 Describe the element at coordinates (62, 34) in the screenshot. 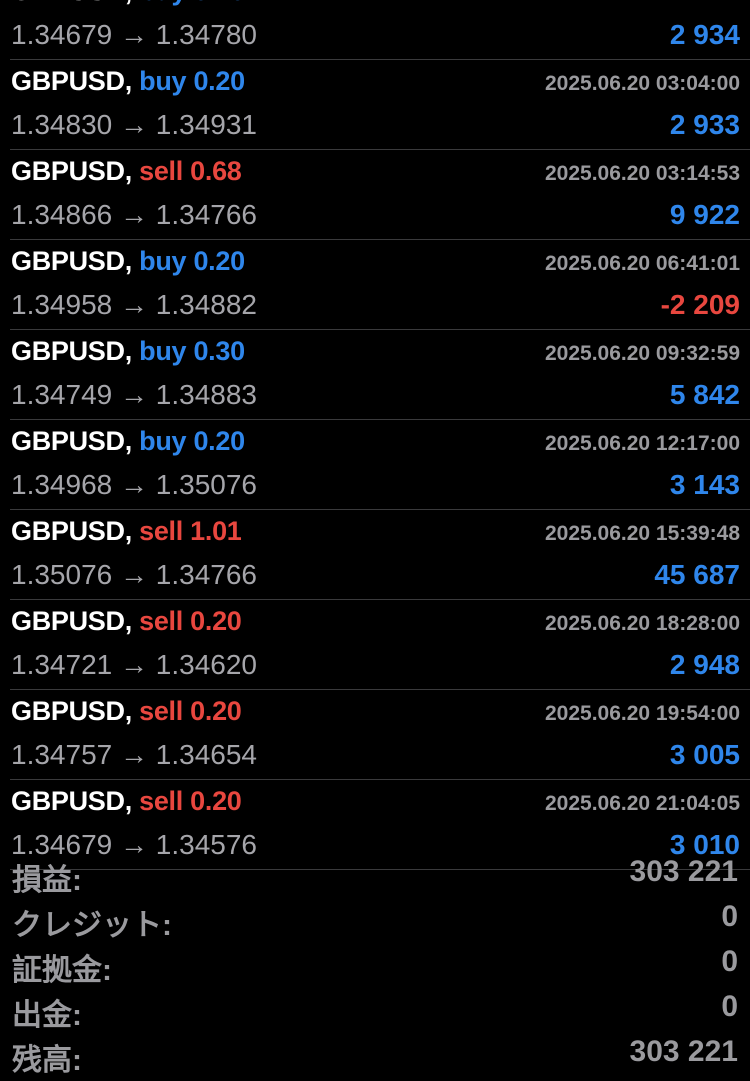

I see `open-price: 1.34679` at that location.